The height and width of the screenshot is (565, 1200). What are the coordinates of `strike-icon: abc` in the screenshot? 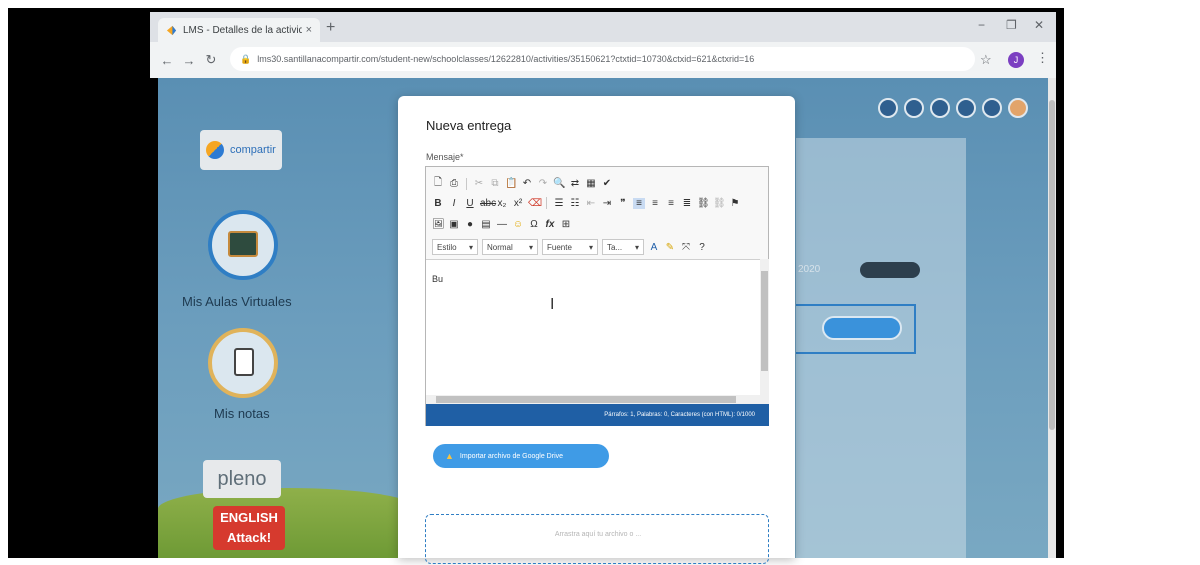 It's located at (488, 203).